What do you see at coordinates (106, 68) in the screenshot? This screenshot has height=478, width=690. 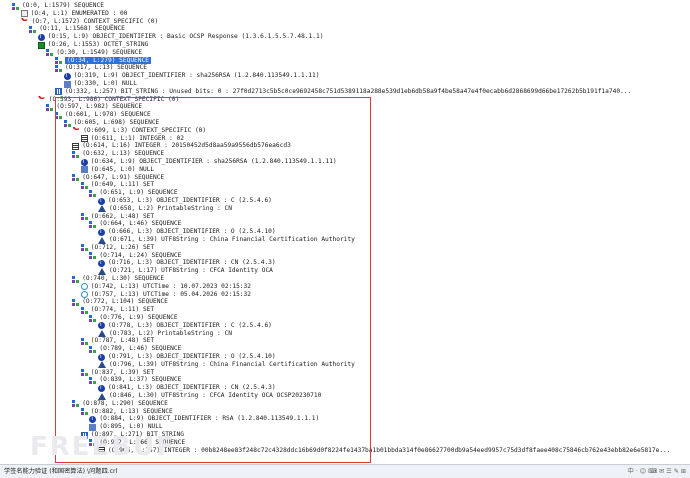 I see `tree-node-label: (O:317, L:13) SEQUENCE` at bounding box center [106, 68].